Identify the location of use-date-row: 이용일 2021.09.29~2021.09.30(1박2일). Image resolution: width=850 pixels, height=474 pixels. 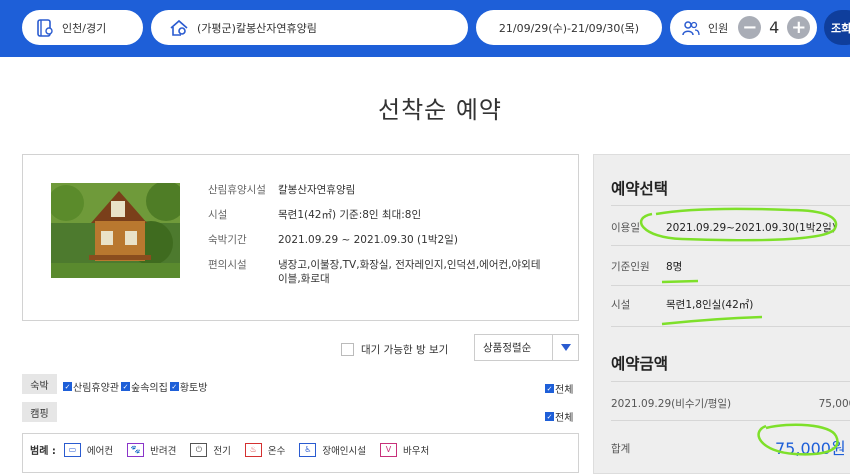
(730, 227).